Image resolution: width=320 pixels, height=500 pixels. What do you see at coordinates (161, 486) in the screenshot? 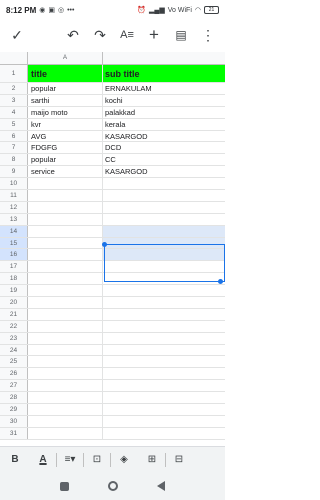
I see `back-icon` at bounding box center [161, 486].